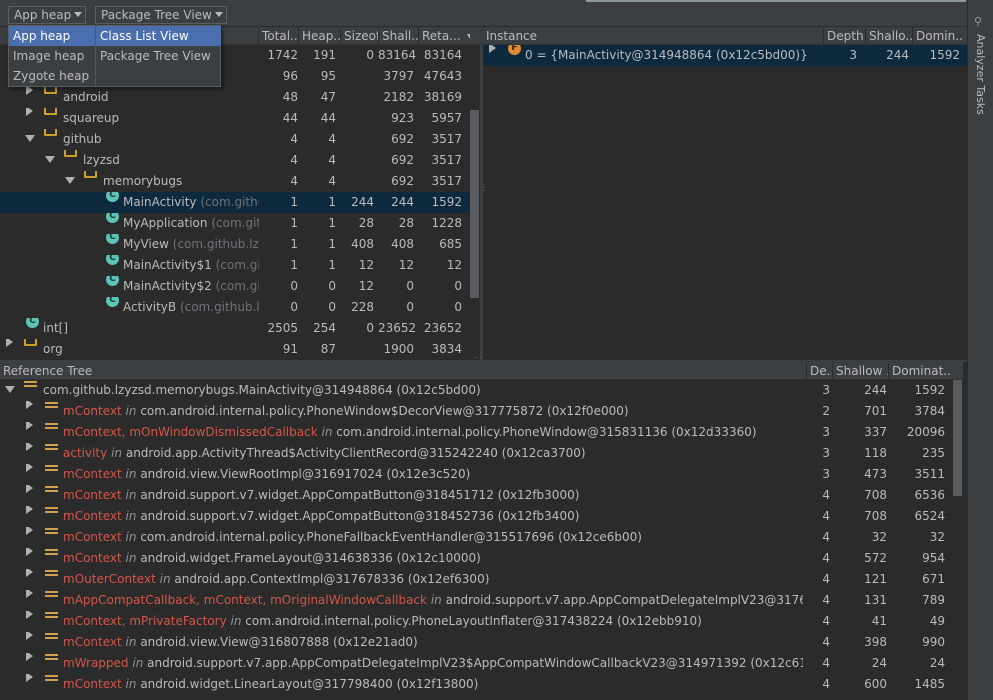 This screenshot has height=700, width=993. Describe the element at coordinates (235, 118) in the screenshot. I see `tree-row-squareup: squareup 44 44 923 5957` at that location.